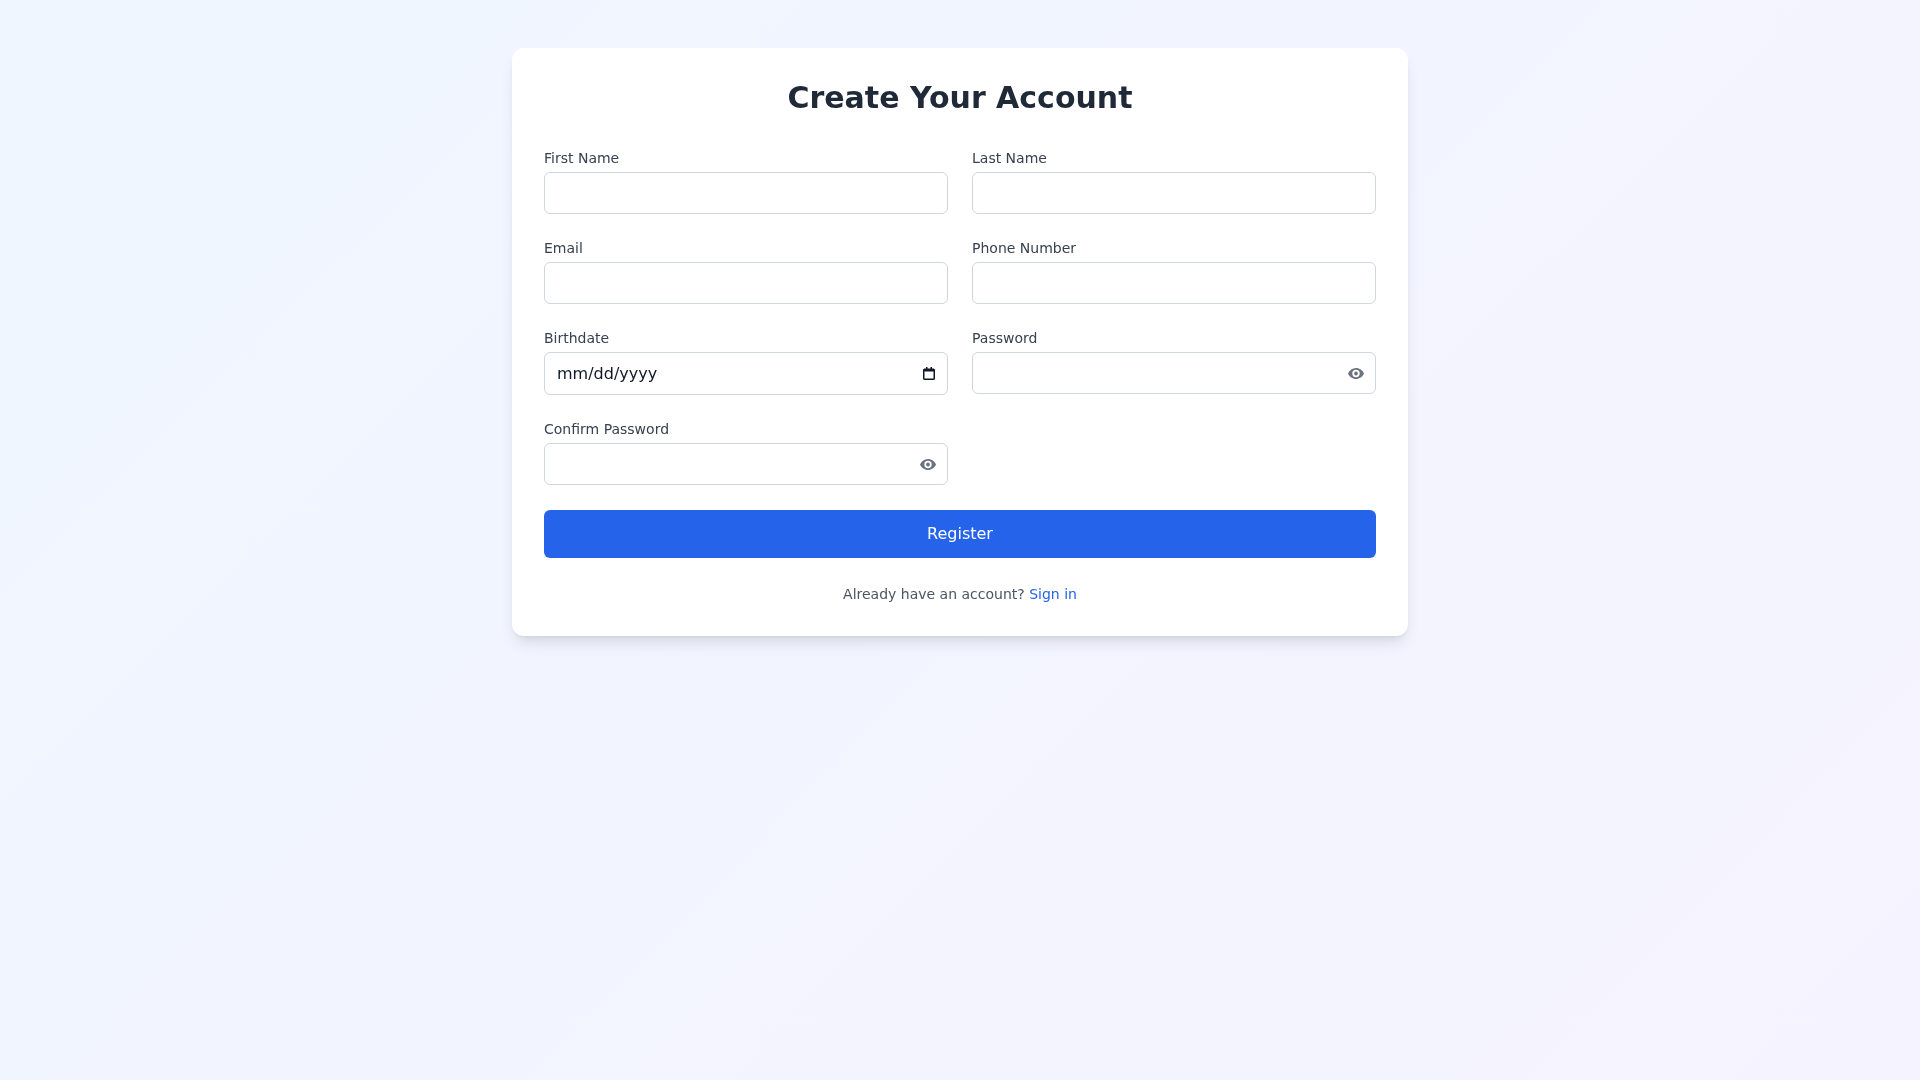 This screenshot has width=1920, height=1080. Describe the element at coordinates (577, 338) in the screenshot. I see `field-label: Birthdate` at that location.